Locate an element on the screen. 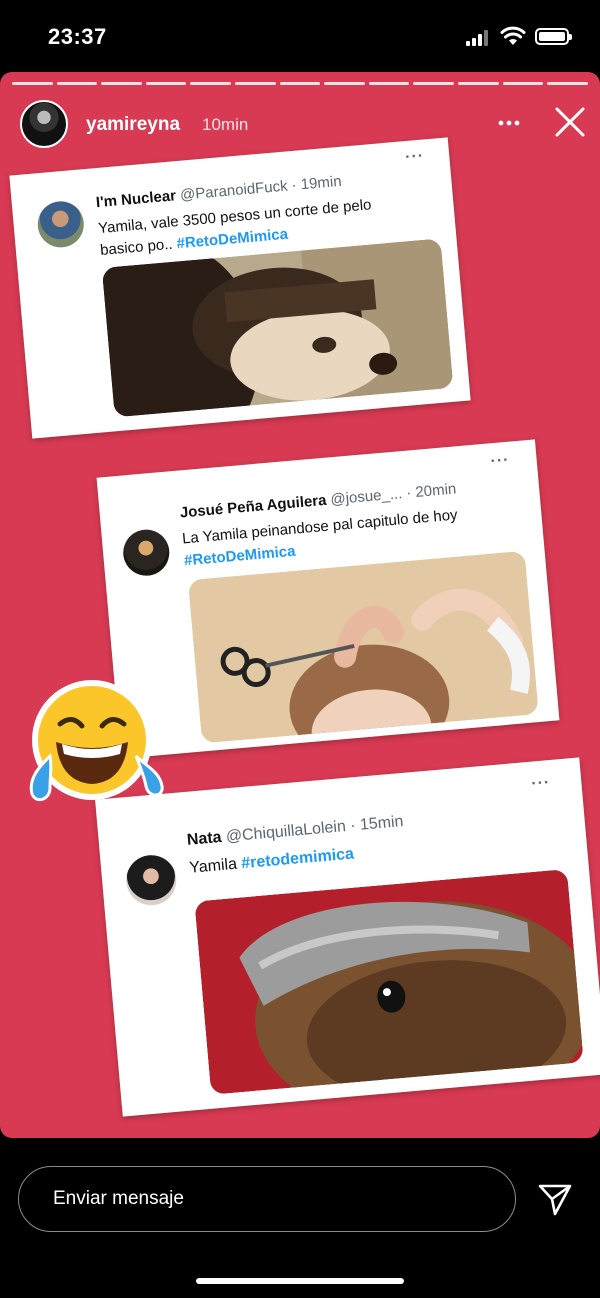 This screenshot has height=1298, width=600. tweet-media-guinea-pig is located at coordinates (389, 981).